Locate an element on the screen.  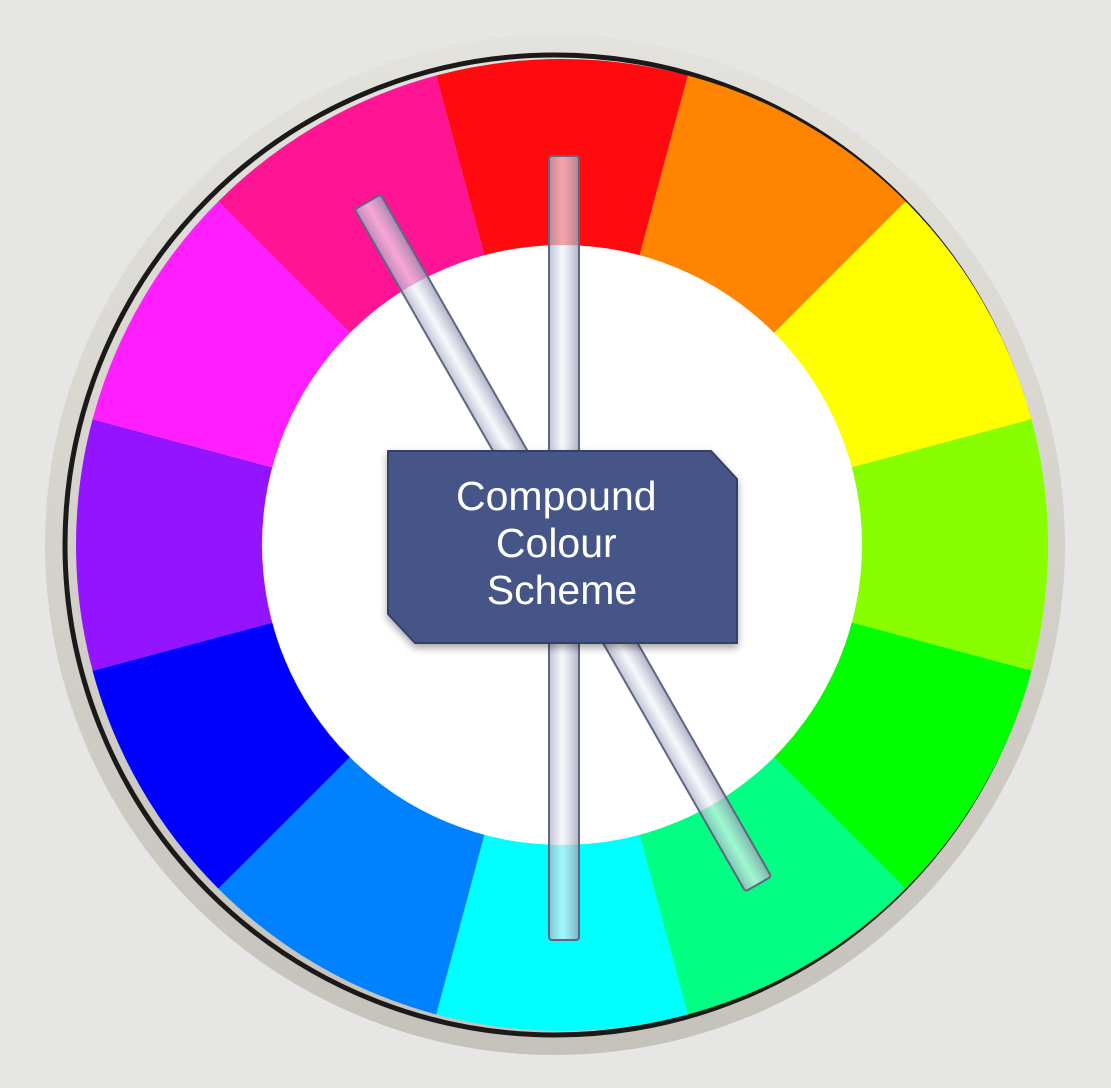
scheme-label-line-3: Scheme is located at coordinates (562, 590).